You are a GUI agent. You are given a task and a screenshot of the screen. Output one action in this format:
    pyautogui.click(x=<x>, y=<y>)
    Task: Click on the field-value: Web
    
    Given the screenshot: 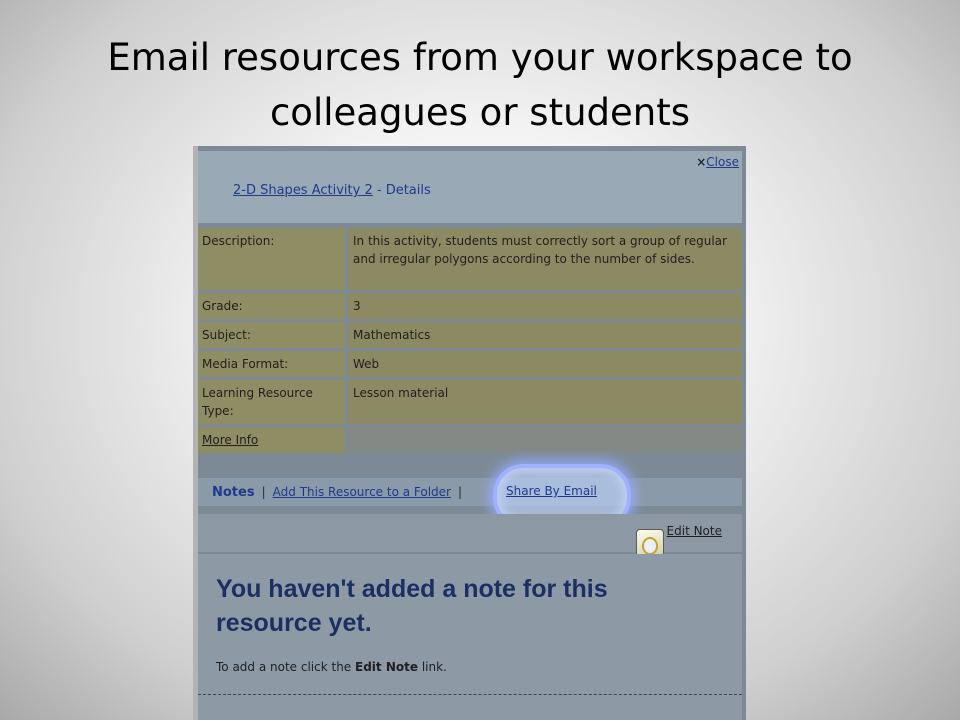 What is the action you would take?
    pyautogui.click(x=545, y=364)
    